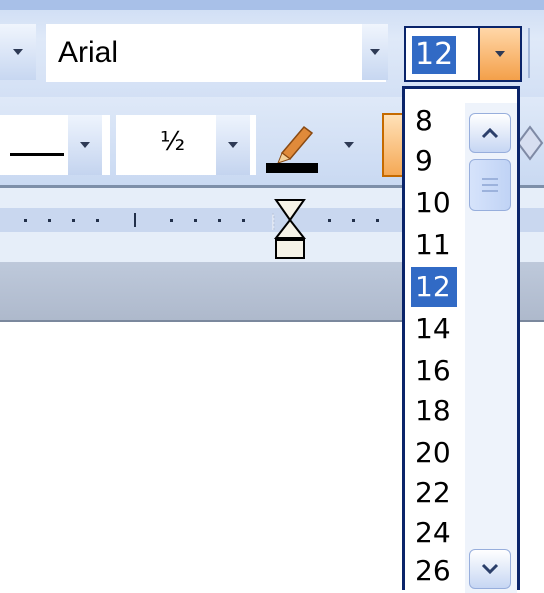  What do you see at coordinates (55, 145) in the screenshot?
I see `line-style-dropdown` at bounding box center [55, 145].